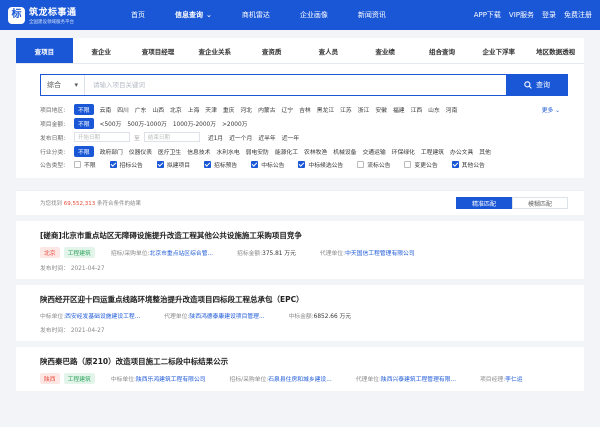 Image resolution: width=600 pixels, height=427 pixels. What do you see at coordinates (173, 164) in the screenshot?
I see `announce-checkbox: 拟建项目` at bounding box center [173, 164].